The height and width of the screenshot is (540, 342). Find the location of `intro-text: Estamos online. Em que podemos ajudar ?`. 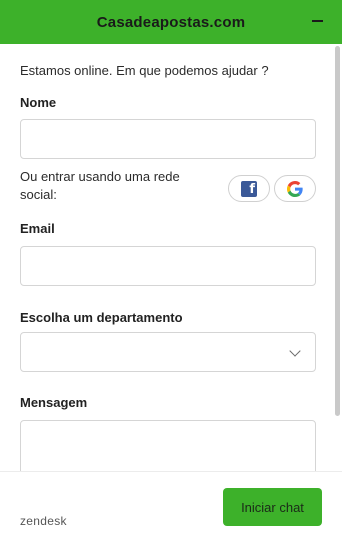

intro-text: Estamos online. Em que podemos ajudar ? is located at coordinates (144, 70).